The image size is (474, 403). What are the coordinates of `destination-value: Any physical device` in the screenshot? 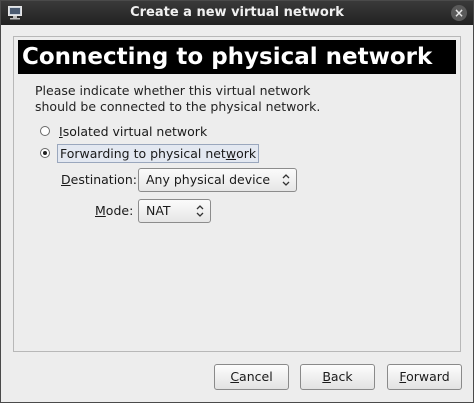 It's located at (208, 179).